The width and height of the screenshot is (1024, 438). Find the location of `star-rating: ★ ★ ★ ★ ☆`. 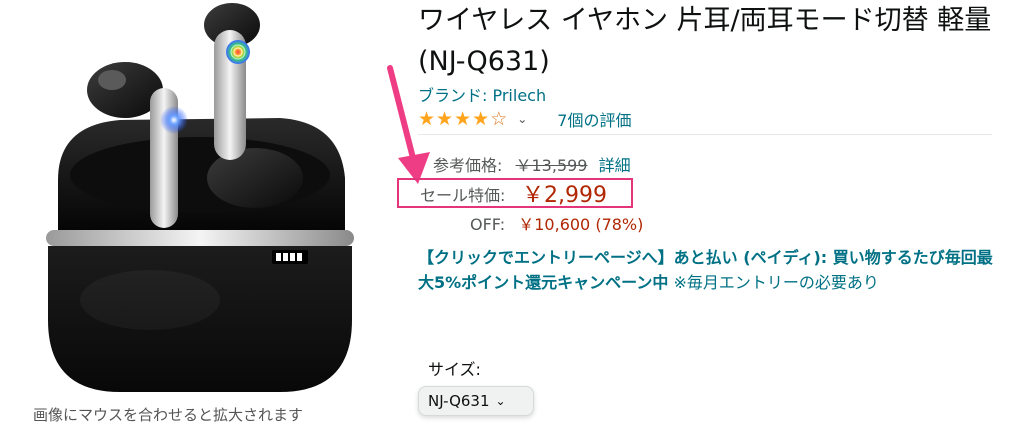

star-rating: ★ ★ ★ ★ ☆ is located at coordinates (462, 119).